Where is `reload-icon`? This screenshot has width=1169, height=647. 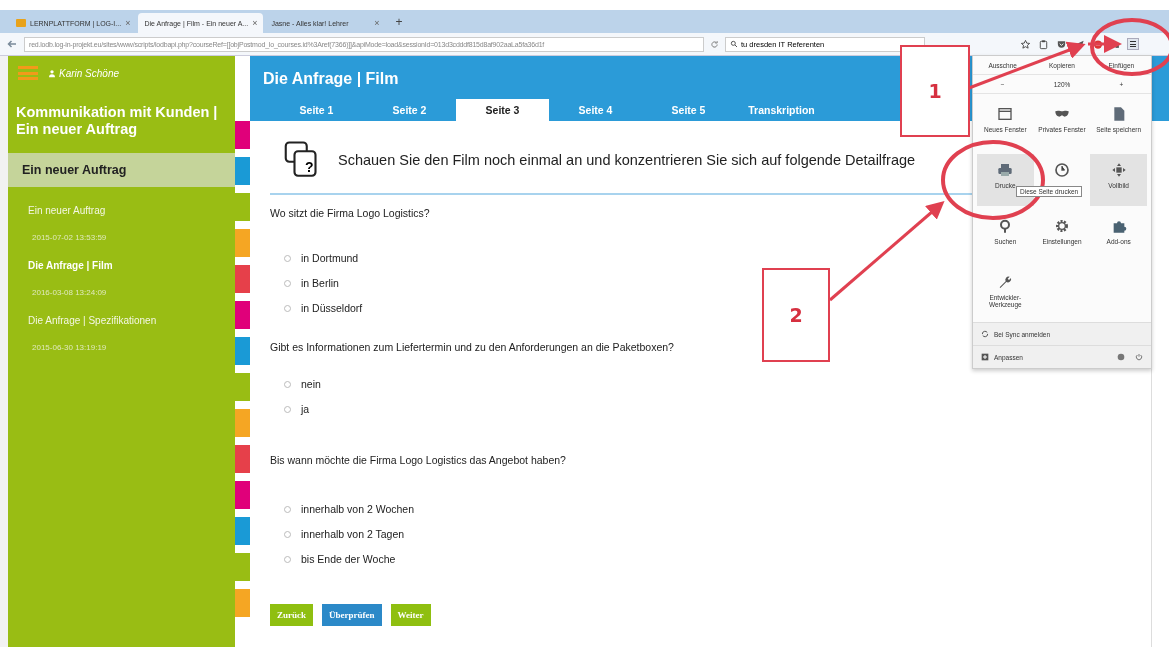
reload-icon is located at coordinates (714, 44).